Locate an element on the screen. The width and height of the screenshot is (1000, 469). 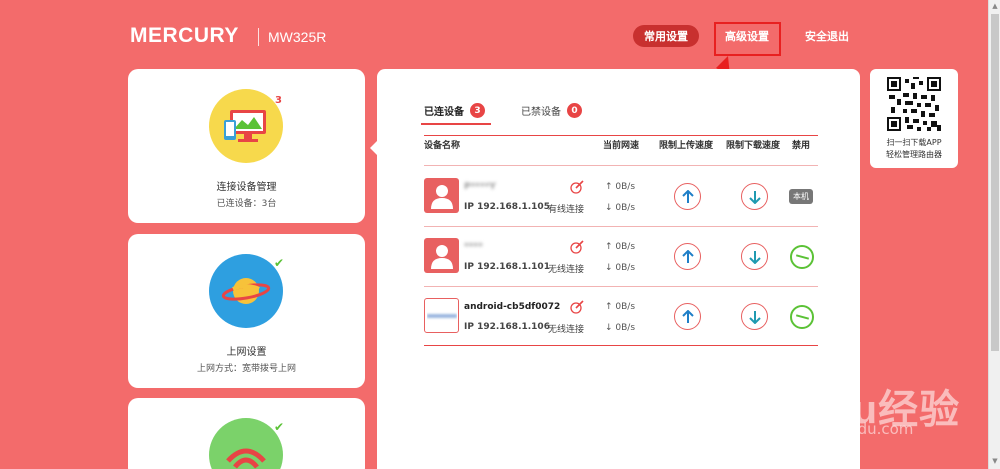
device-name: **** is located at coordinates (473, 247).